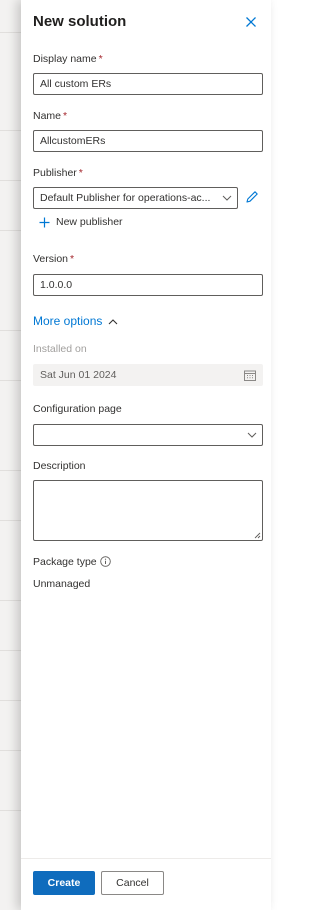  What do you see at coordinates (78, 375) in the screenshot?
I see `installed-on-value: Sat Jun 01 2024` at bounding box center [78, 375].